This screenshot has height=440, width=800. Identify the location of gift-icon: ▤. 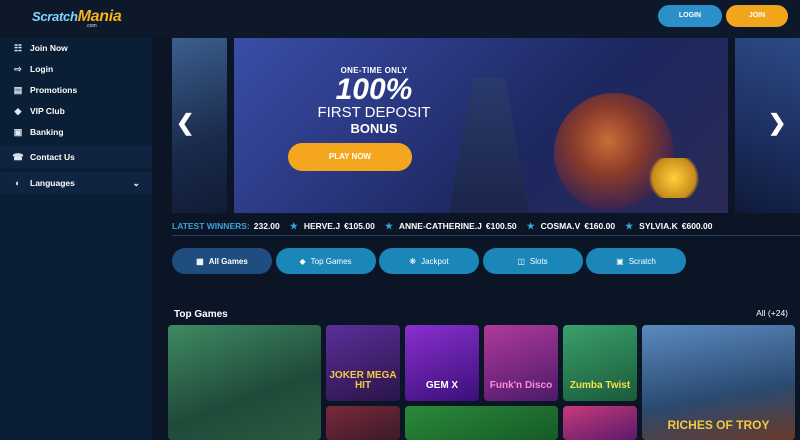
(18, 89).